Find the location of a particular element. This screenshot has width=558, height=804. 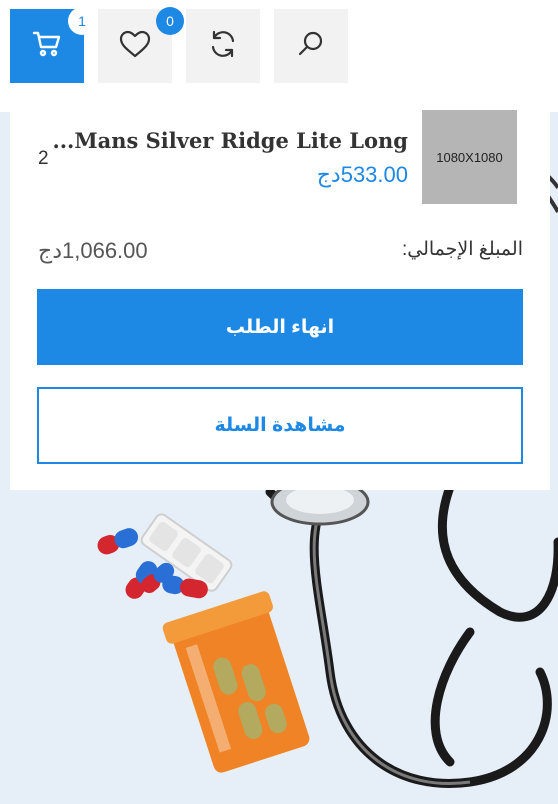

product-name-link: ...Mans Silver Ridge Lite Long is located at coordinates (230, 140).